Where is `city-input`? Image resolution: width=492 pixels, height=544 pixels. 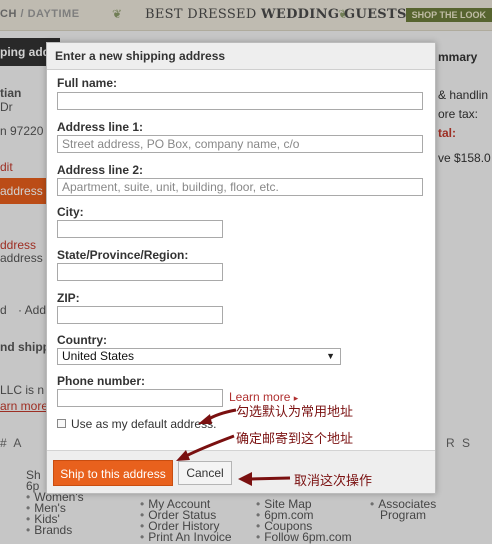 city-input is located at coordinates (140, 229).